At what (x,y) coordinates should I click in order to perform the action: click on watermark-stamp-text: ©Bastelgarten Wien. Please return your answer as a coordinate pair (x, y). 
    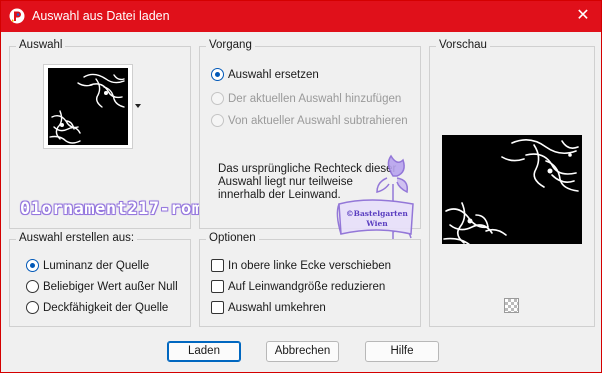
    Looking at the image, I should click on (377, 219).